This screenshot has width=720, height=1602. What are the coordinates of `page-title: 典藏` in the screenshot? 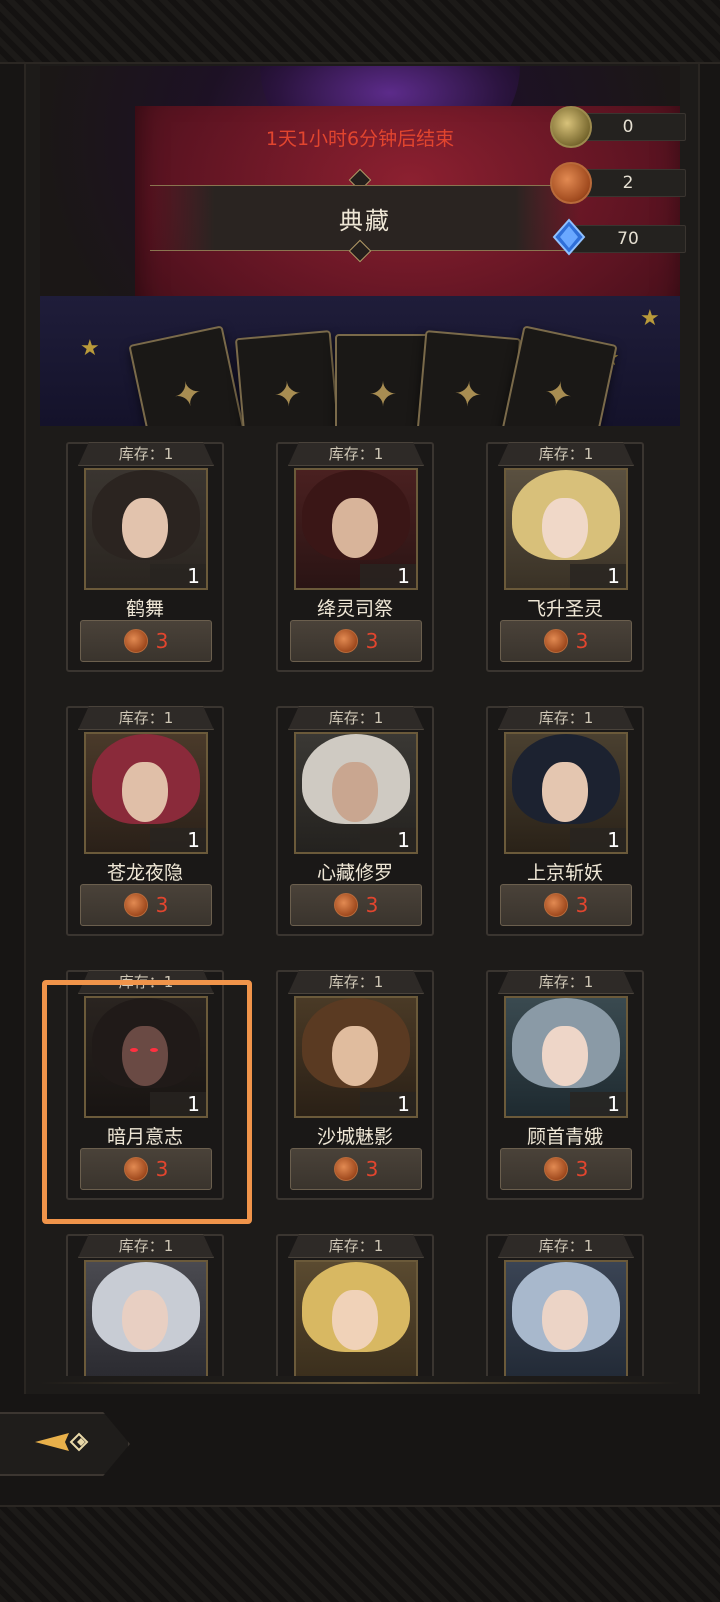 It's located at (365, 220).